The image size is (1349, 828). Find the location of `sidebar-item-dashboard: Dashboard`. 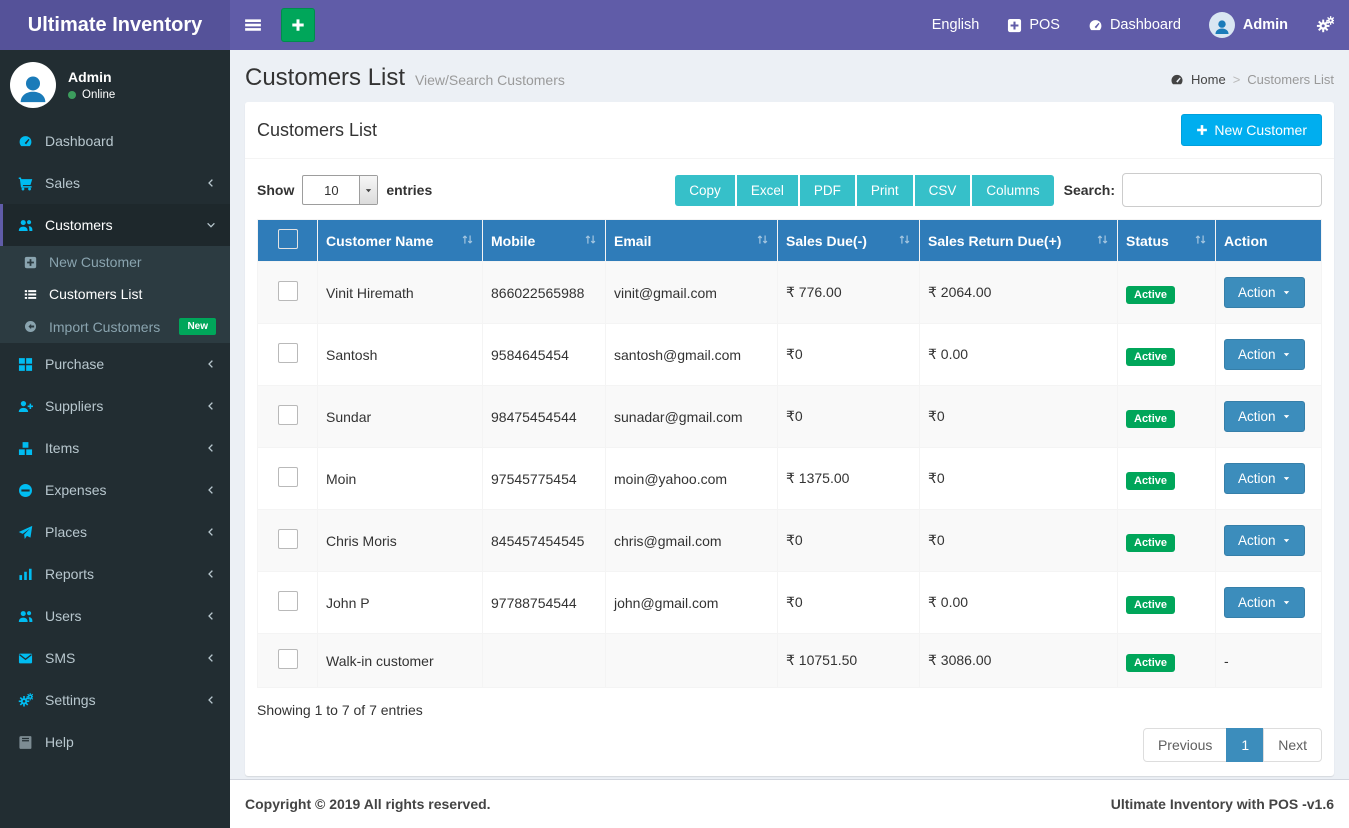

sidebar-item-dashboard: Dashboard is located at coordinates (115, 141).